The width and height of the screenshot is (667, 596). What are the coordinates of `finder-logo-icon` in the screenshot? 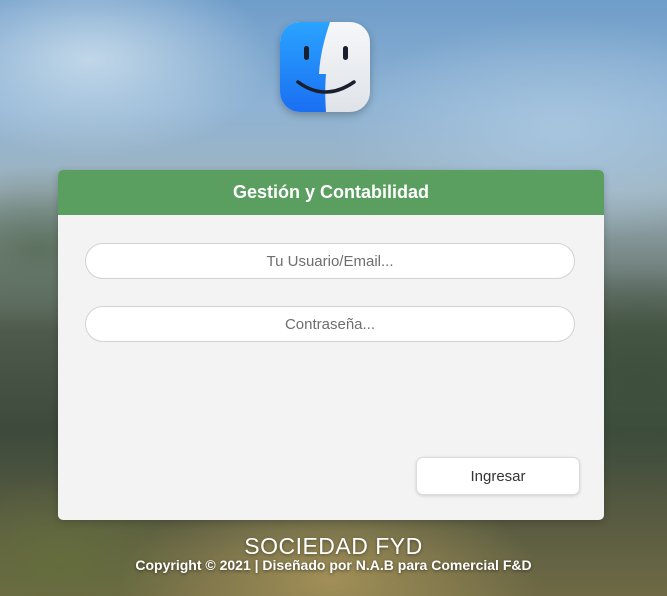 It's located at (325, 67).